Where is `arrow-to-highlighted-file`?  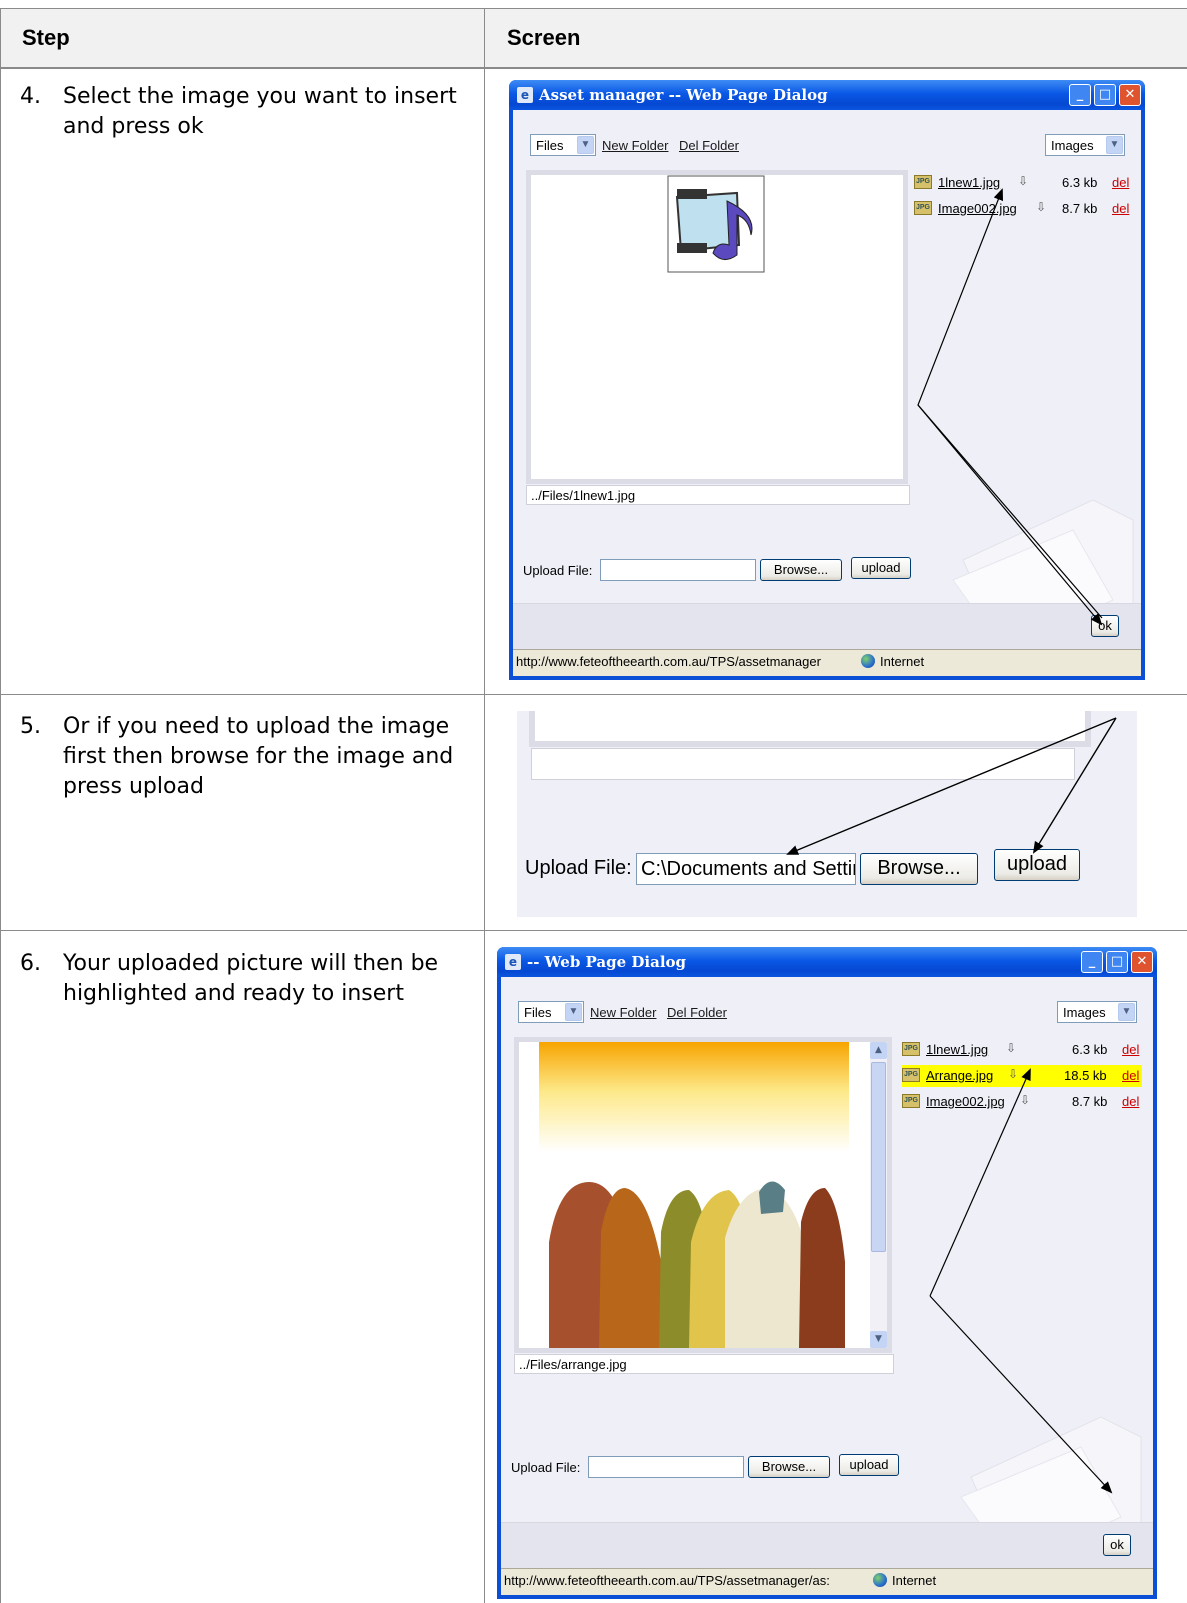
arrow-to-highlighted-file is located at coordinates (980, 1182).